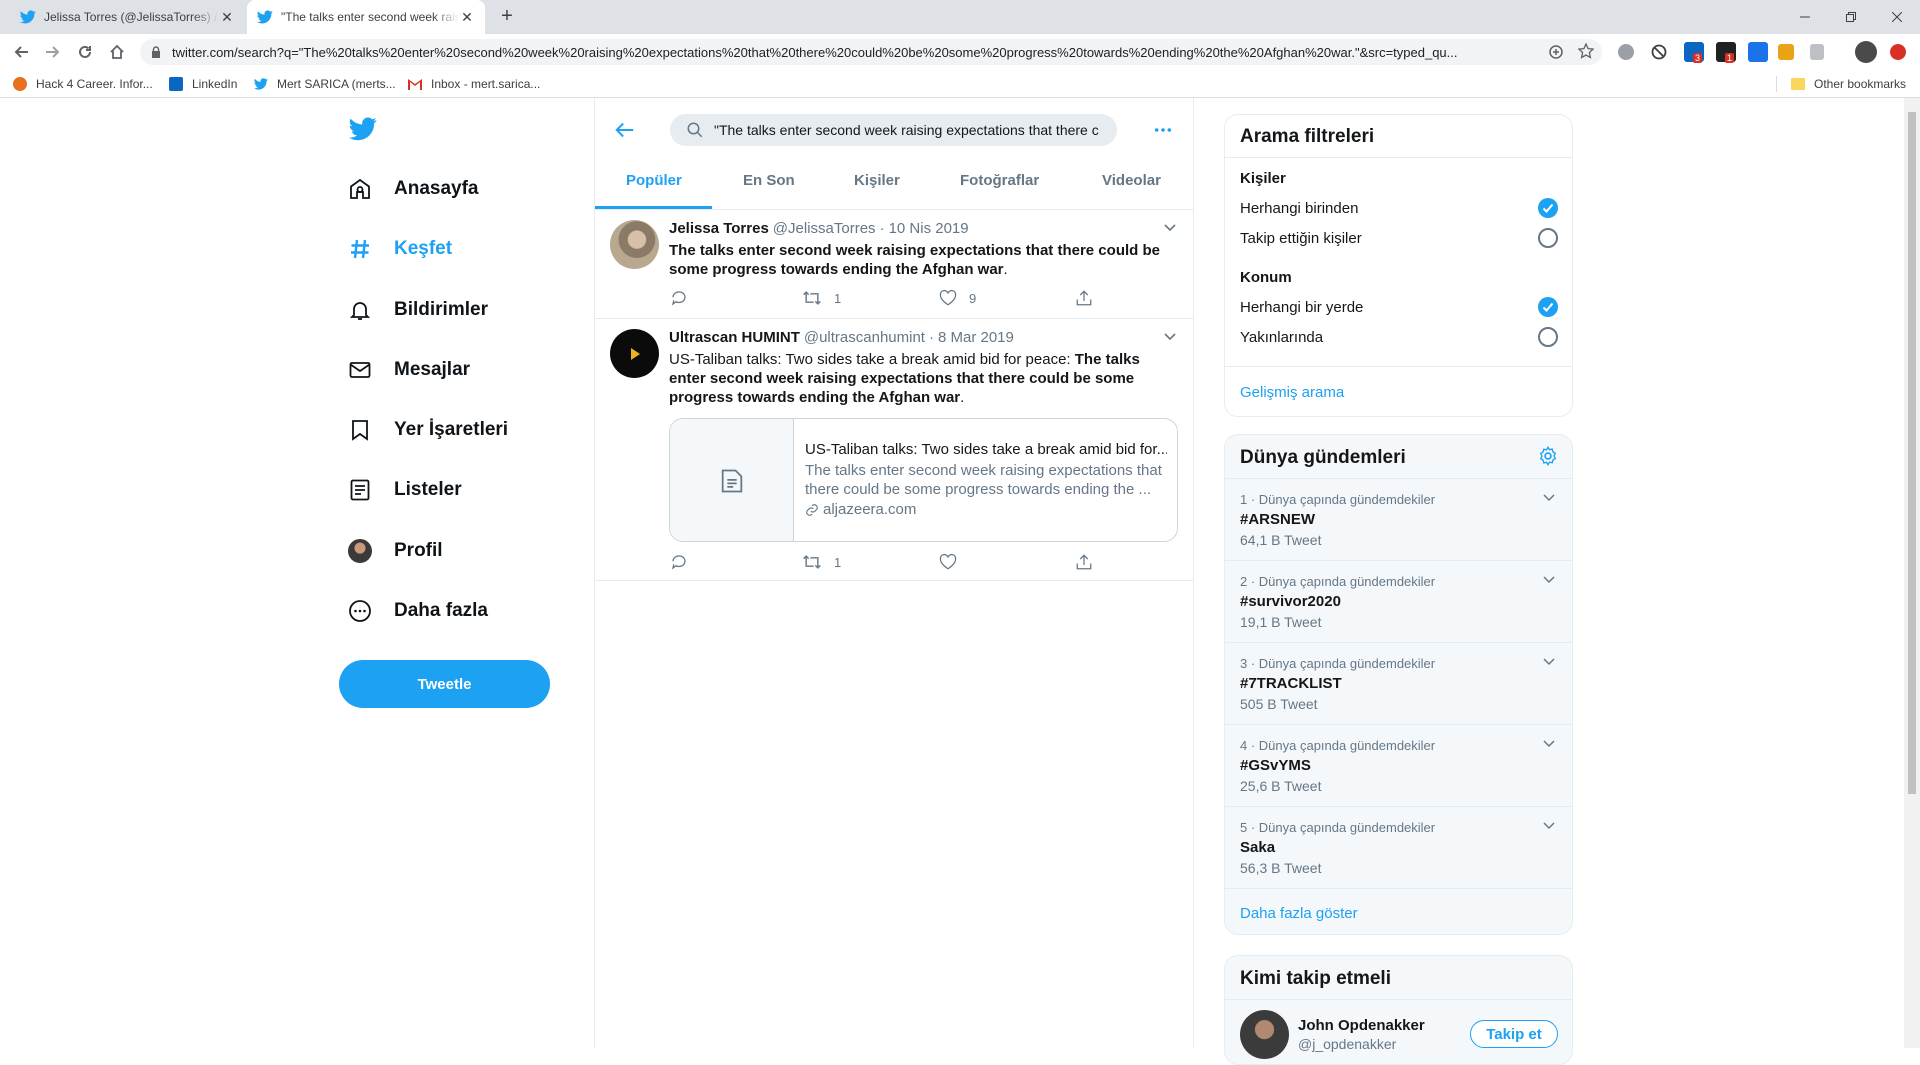  I want to click on tab-people: Kişiler, so click(877, 180).